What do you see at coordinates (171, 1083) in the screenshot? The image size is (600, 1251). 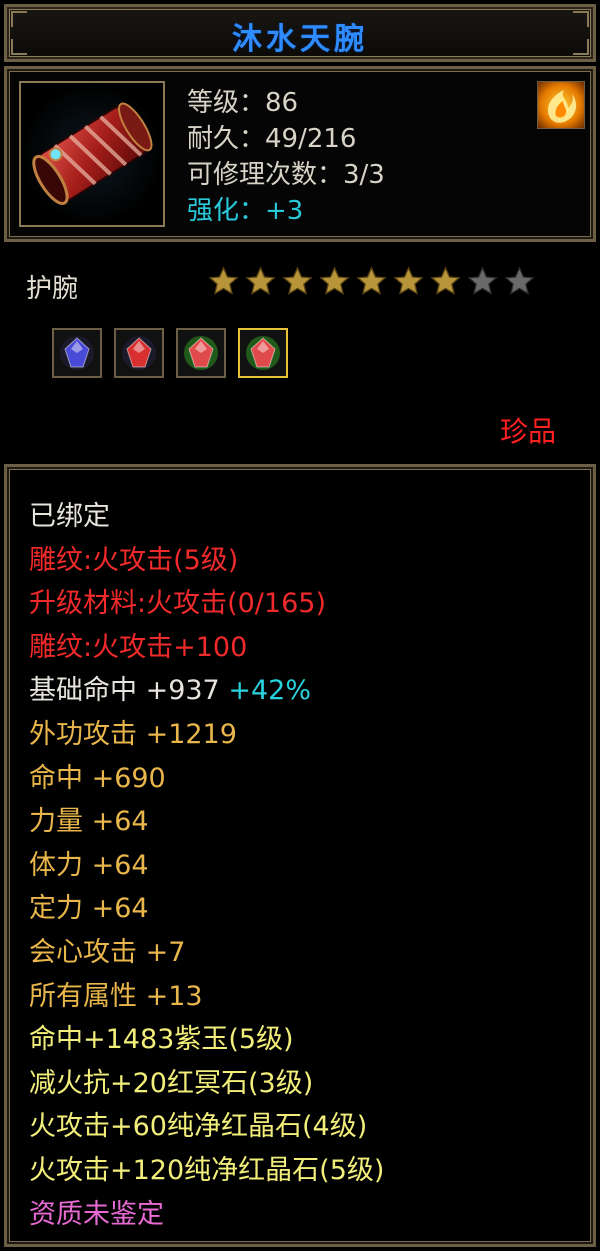 I see `gem-bonus: 减火抗+20红冥石(3级)` at bounding box center [171, 1083].